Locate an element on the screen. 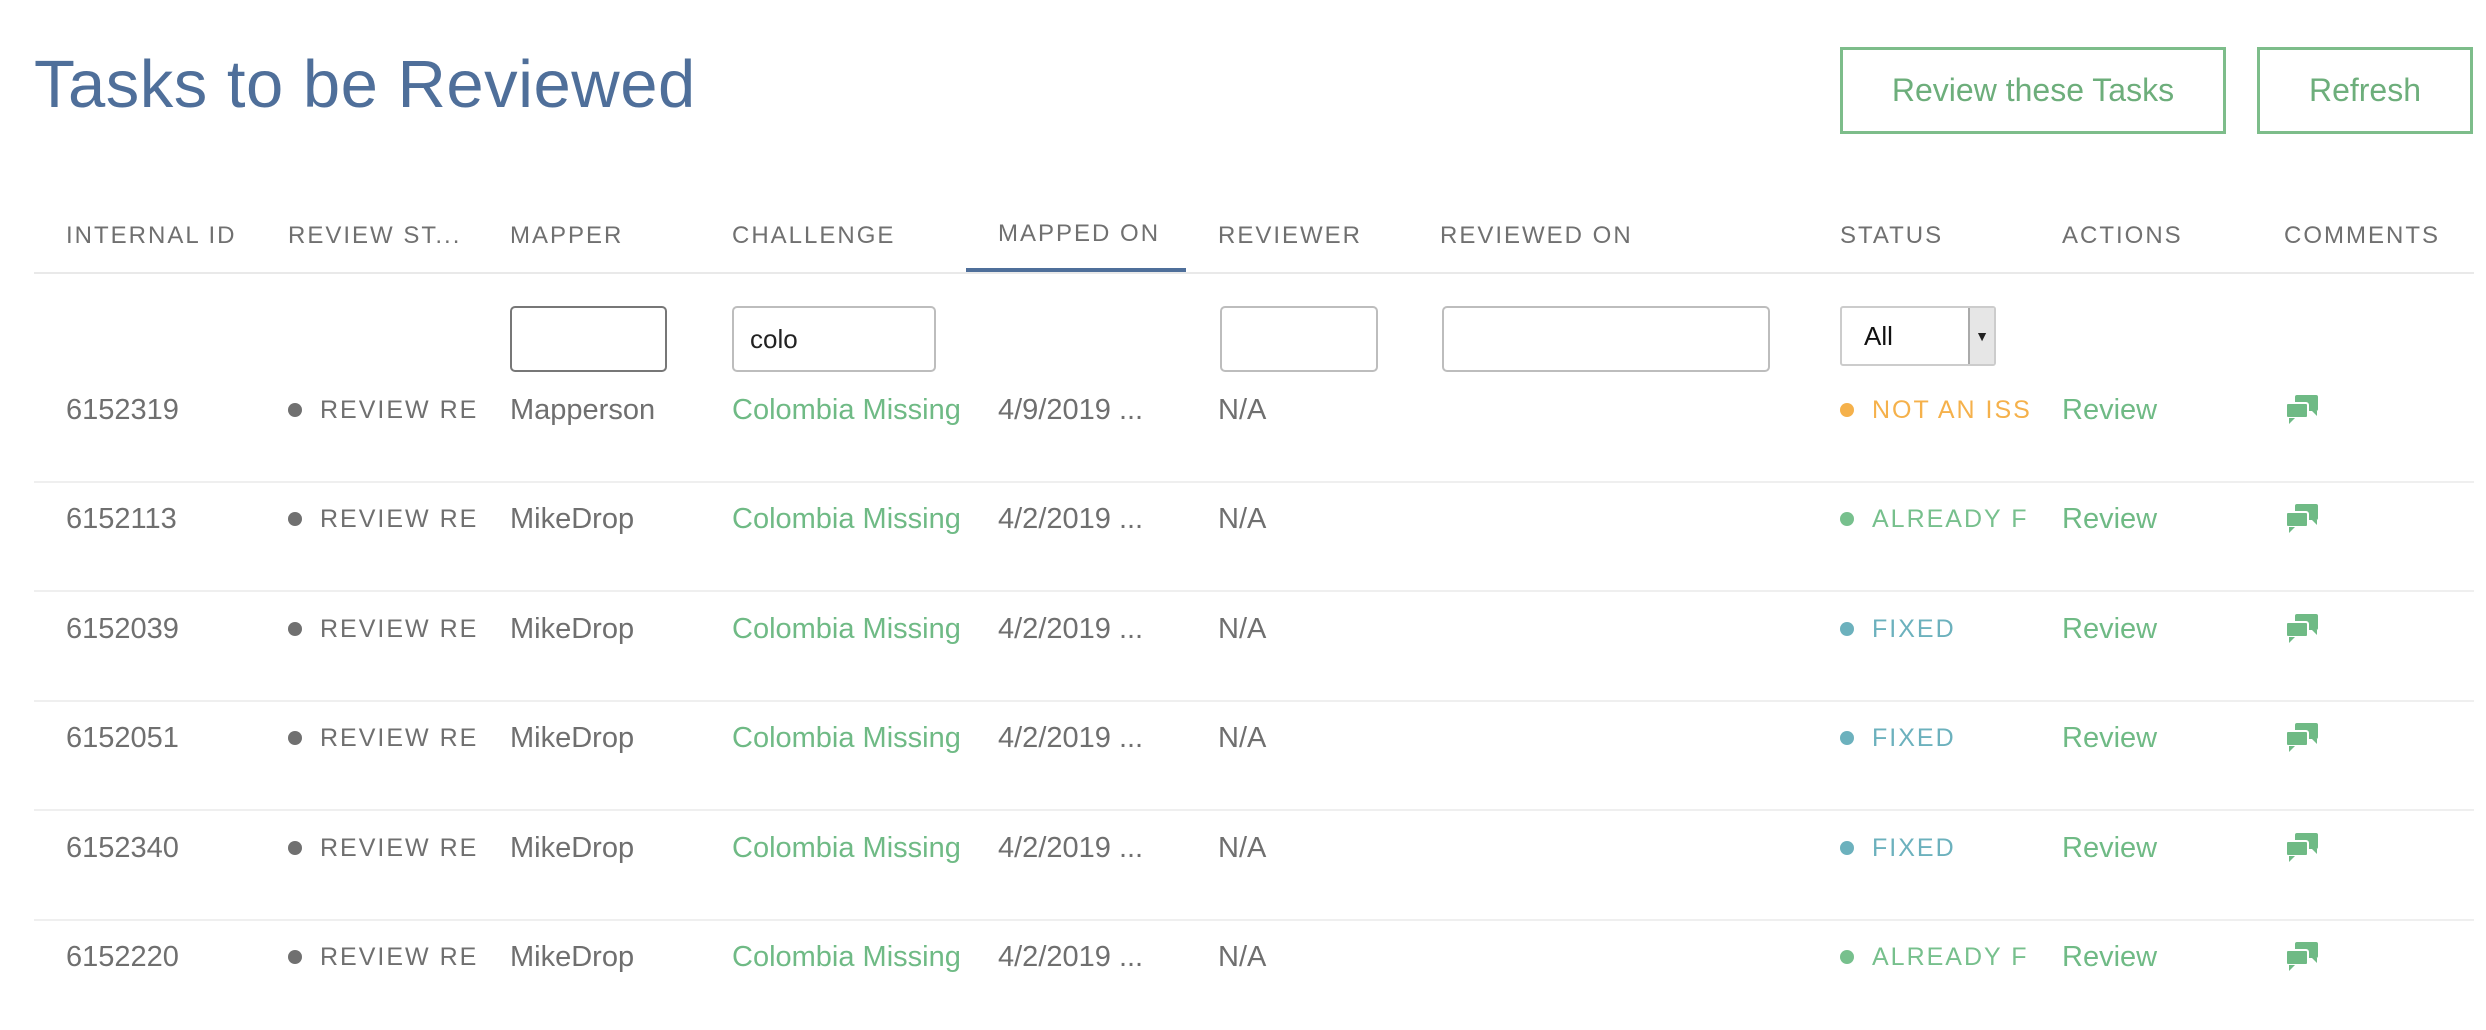  chevron-down-icon: ▼ is located at coordinates (1981, 336).